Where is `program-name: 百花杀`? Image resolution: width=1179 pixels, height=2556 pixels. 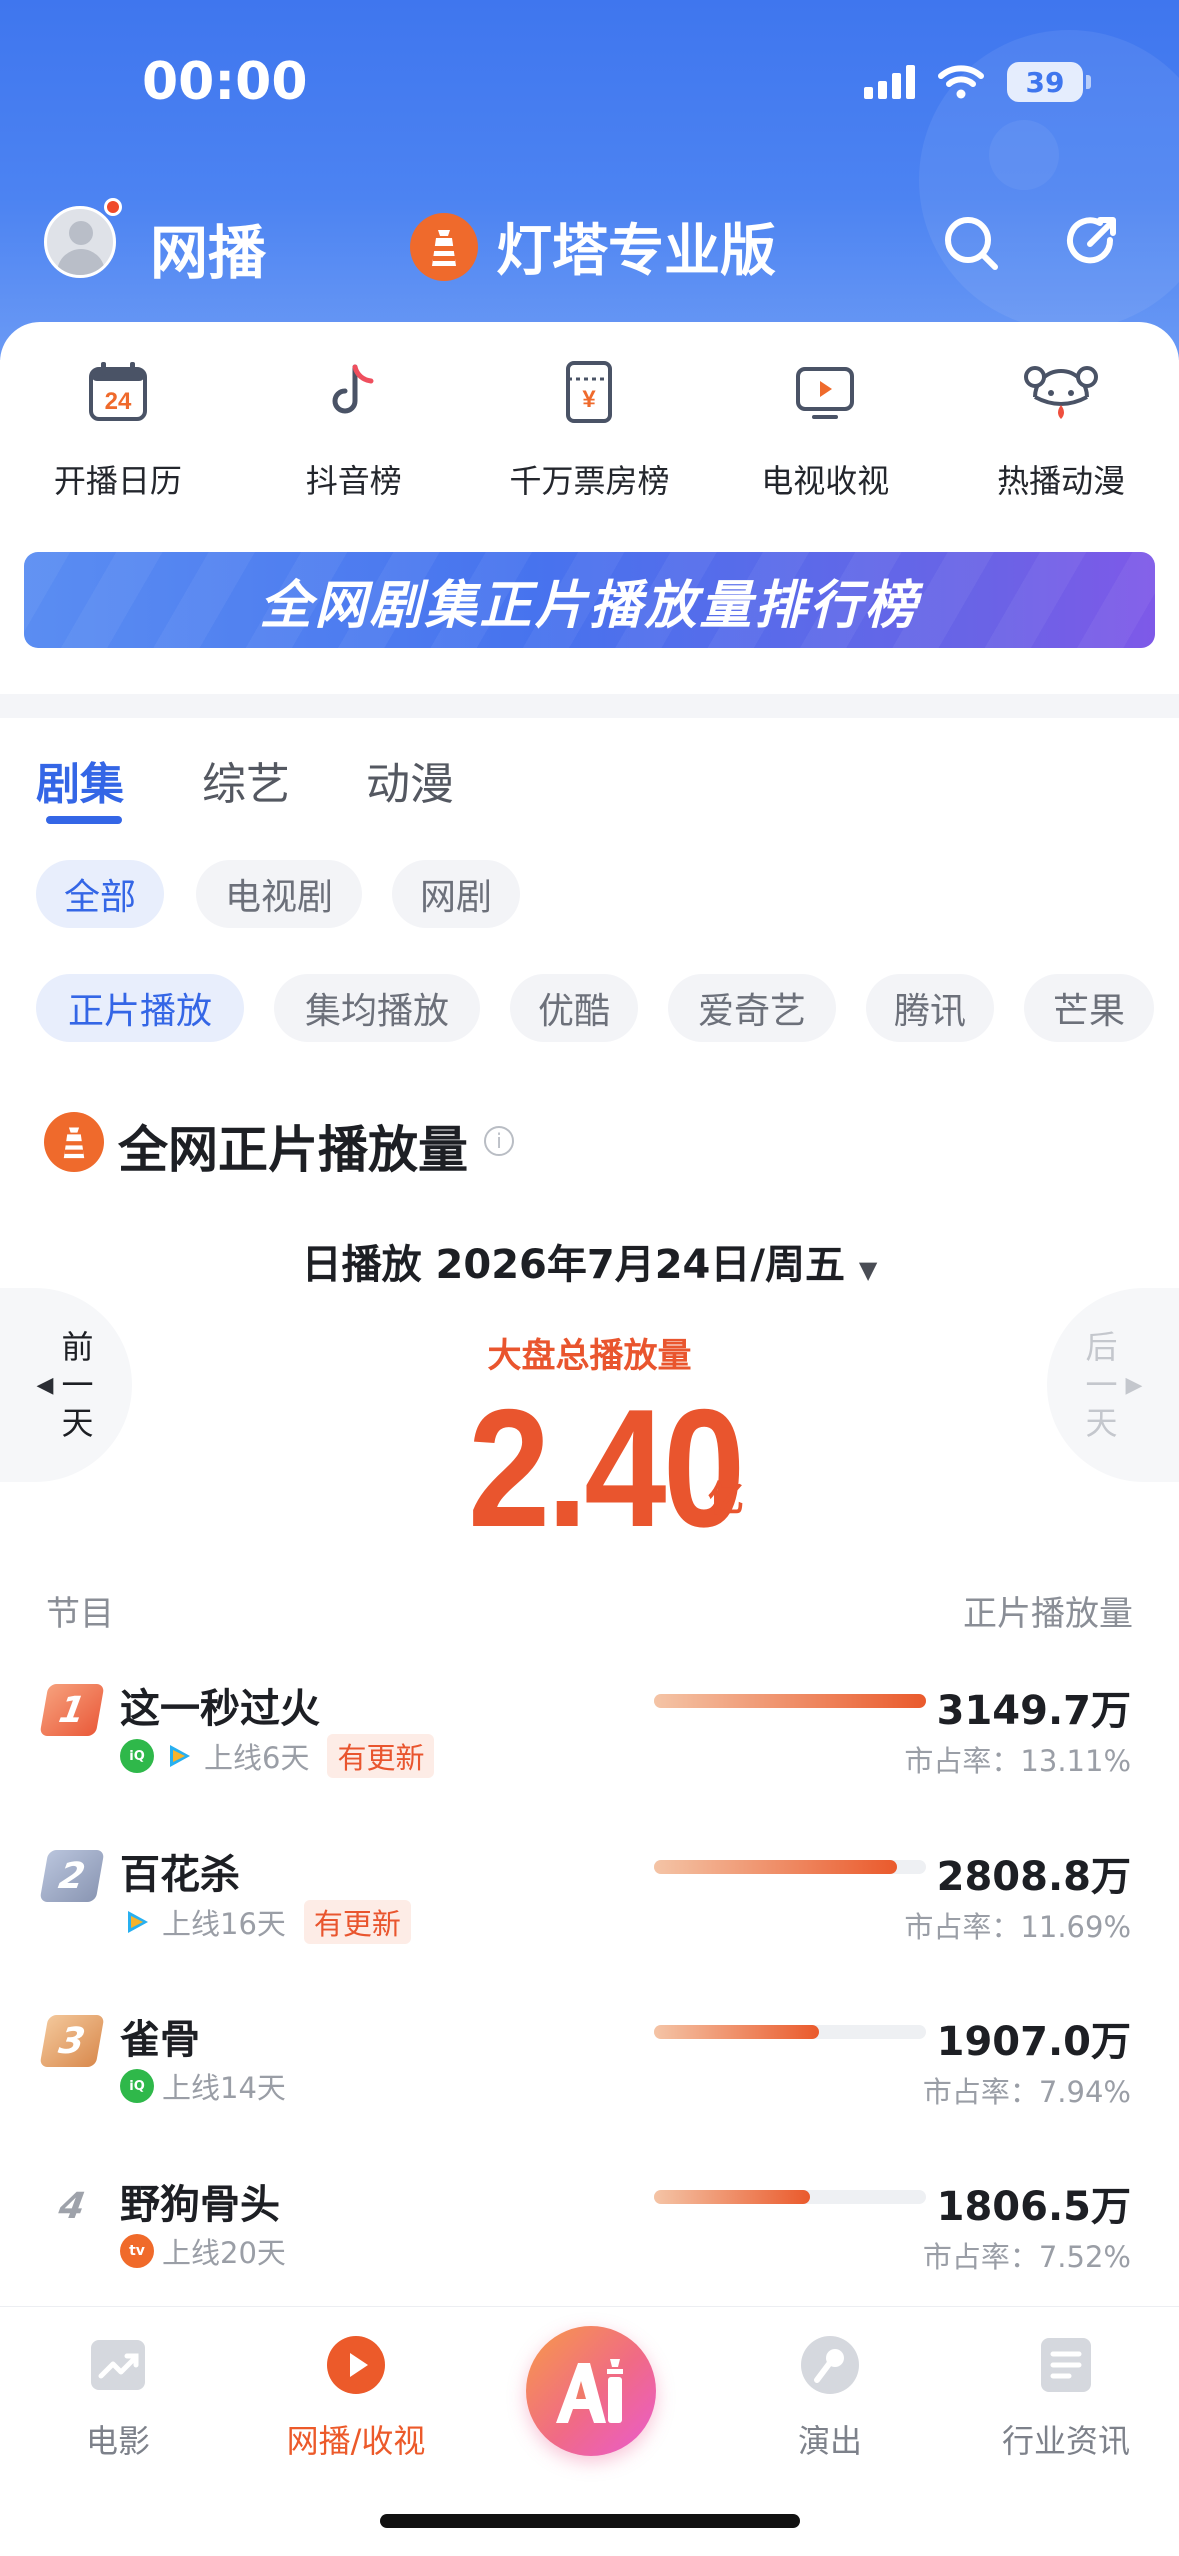 program-name: 百花杀 is located at coordinates (180, 1871).